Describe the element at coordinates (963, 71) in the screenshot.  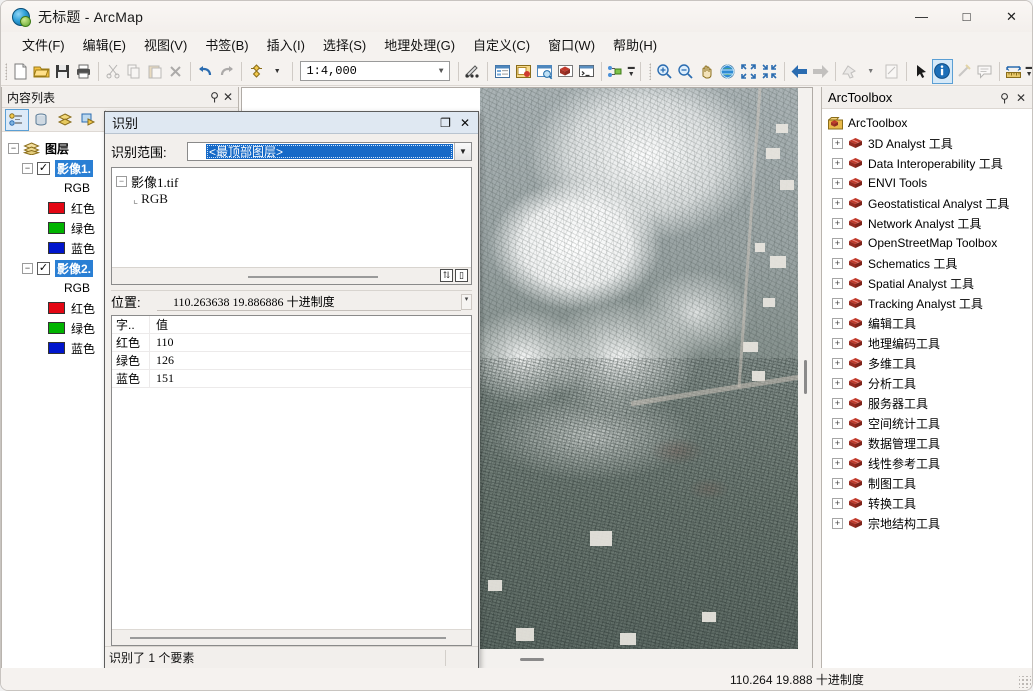
I see `hyperlink-icon` at that location.